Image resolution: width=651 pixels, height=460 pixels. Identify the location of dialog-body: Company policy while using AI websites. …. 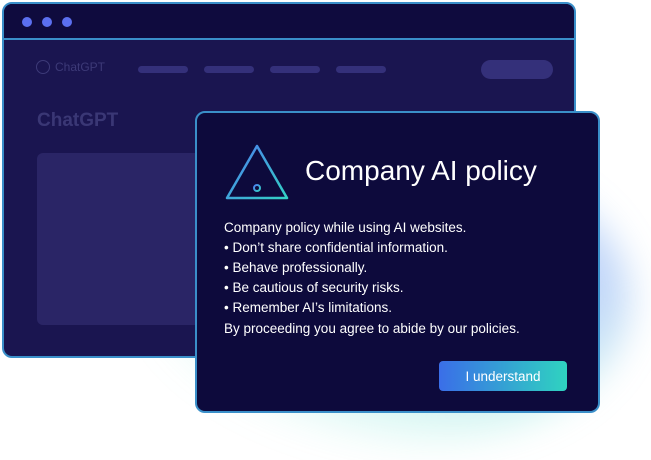
(345, 268).